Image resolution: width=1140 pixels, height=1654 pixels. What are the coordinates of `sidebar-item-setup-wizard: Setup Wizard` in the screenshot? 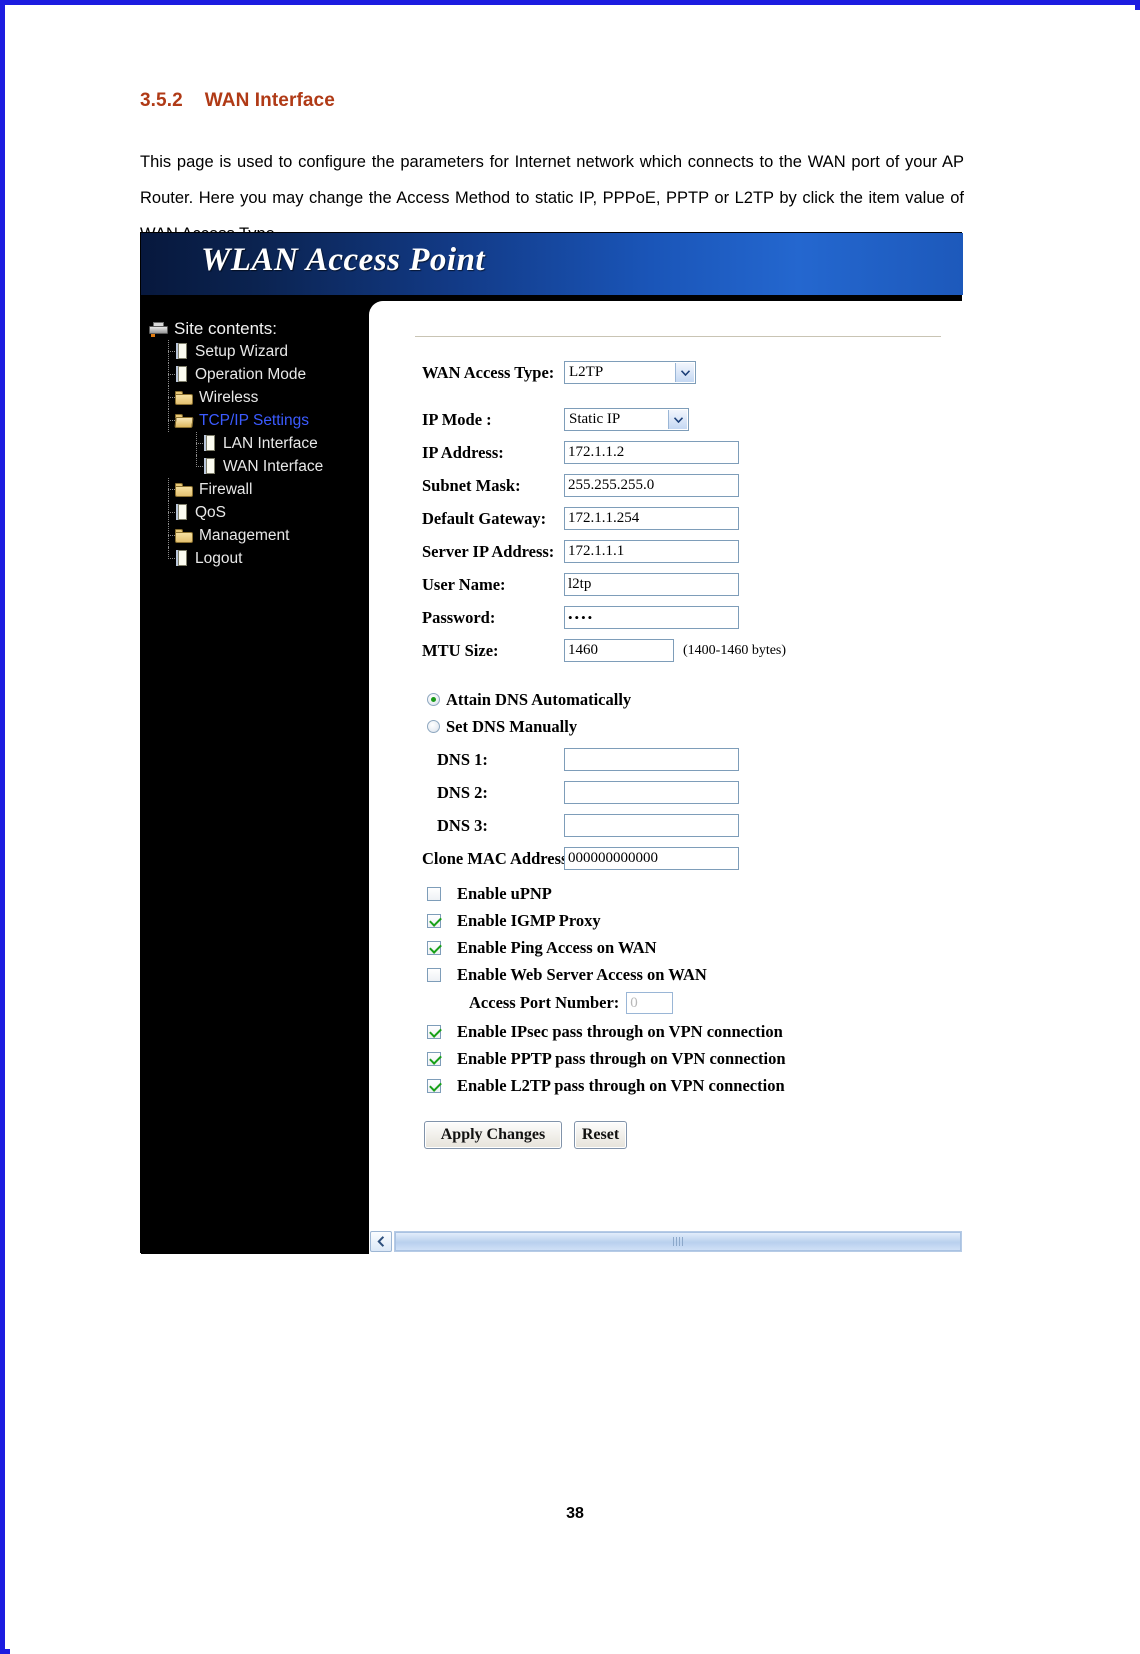 It's located at (259, 351).